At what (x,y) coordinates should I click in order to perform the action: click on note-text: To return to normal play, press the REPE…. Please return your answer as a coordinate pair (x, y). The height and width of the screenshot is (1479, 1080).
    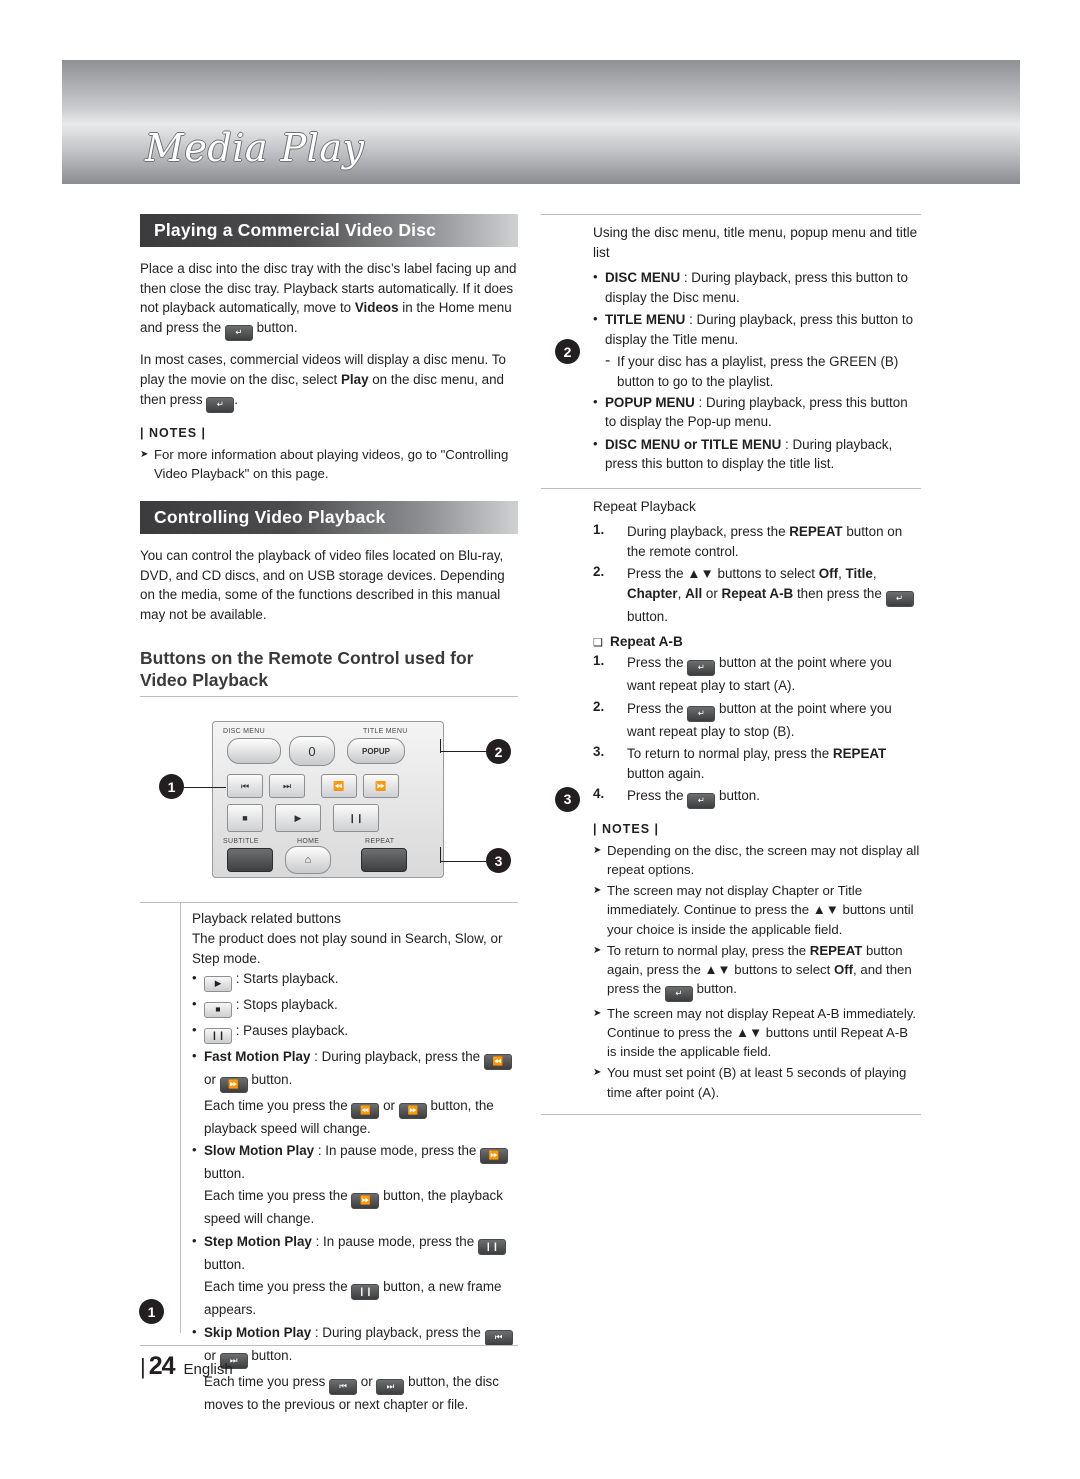
    Looking at the image, I should click on (764, 971).